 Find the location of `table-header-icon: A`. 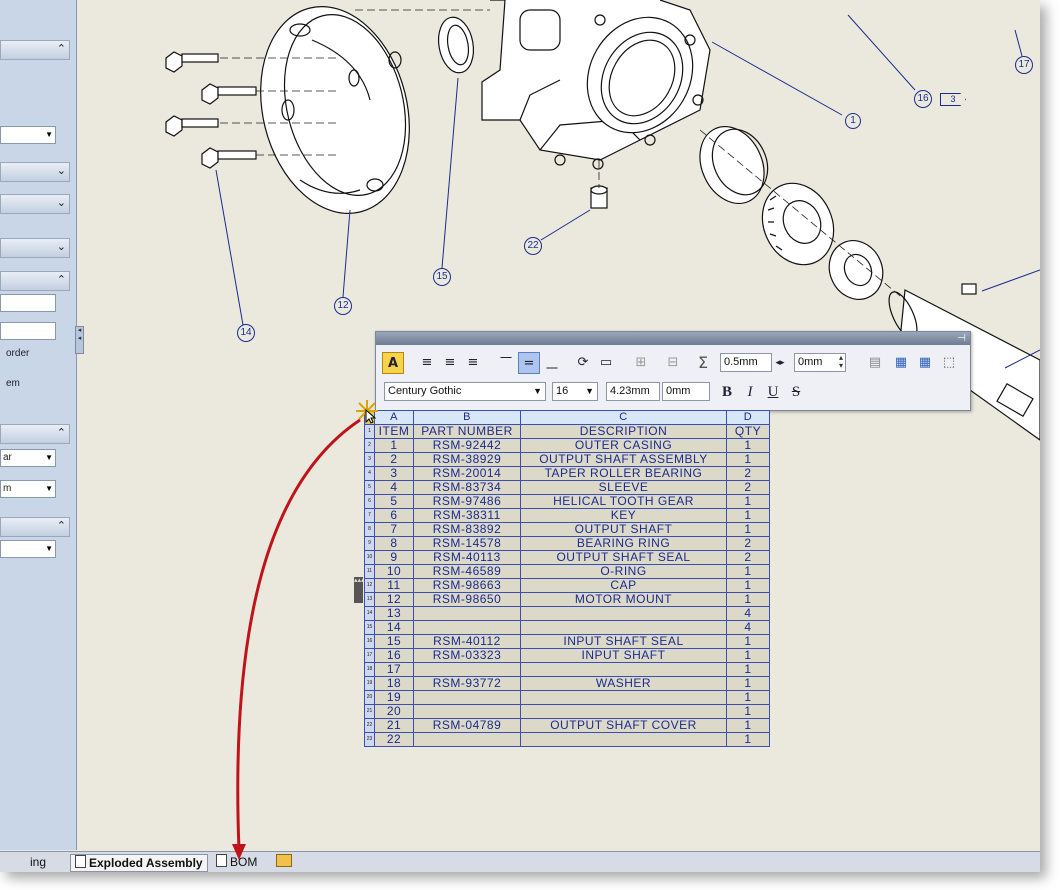

table-header-icon: A is located at coordinates (393, 363).